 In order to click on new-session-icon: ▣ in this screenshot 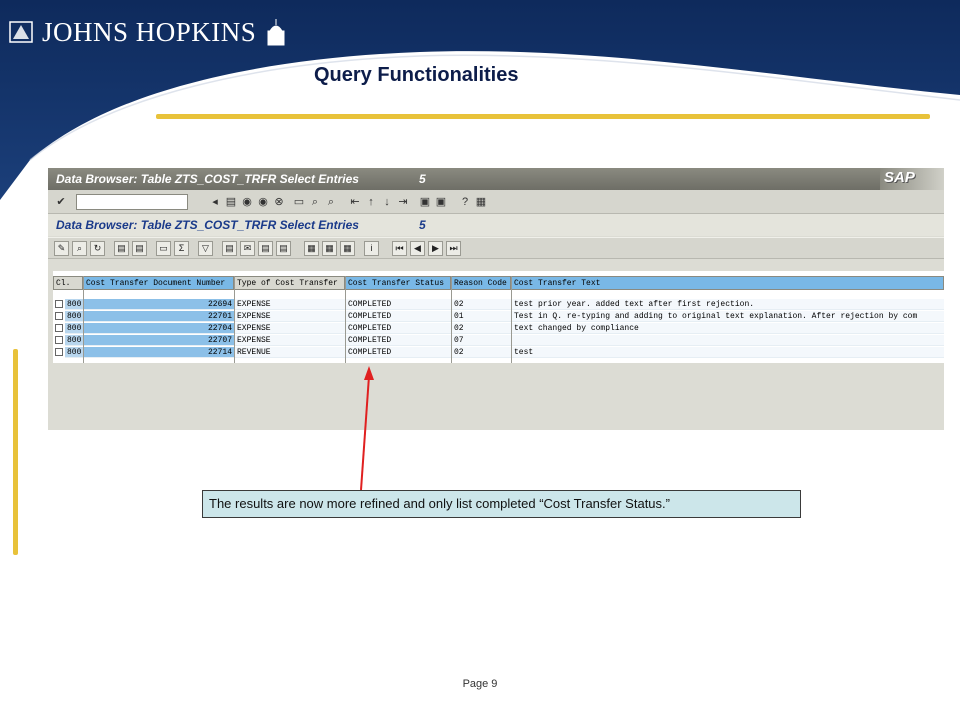, I will do `click(425, 202)`.